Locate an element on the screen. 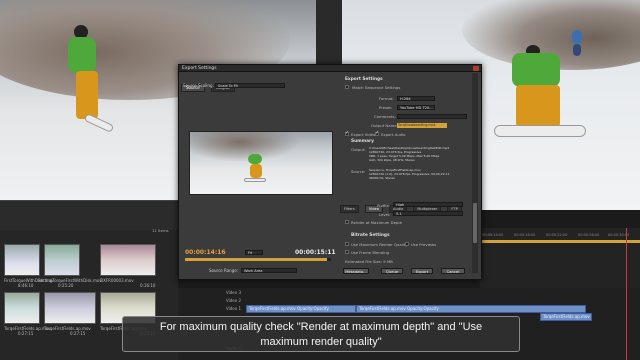 The width and height of the screenshot is (640, 360). ruler-tick: 00:00:18:00 is located at coordinates (525, 235).